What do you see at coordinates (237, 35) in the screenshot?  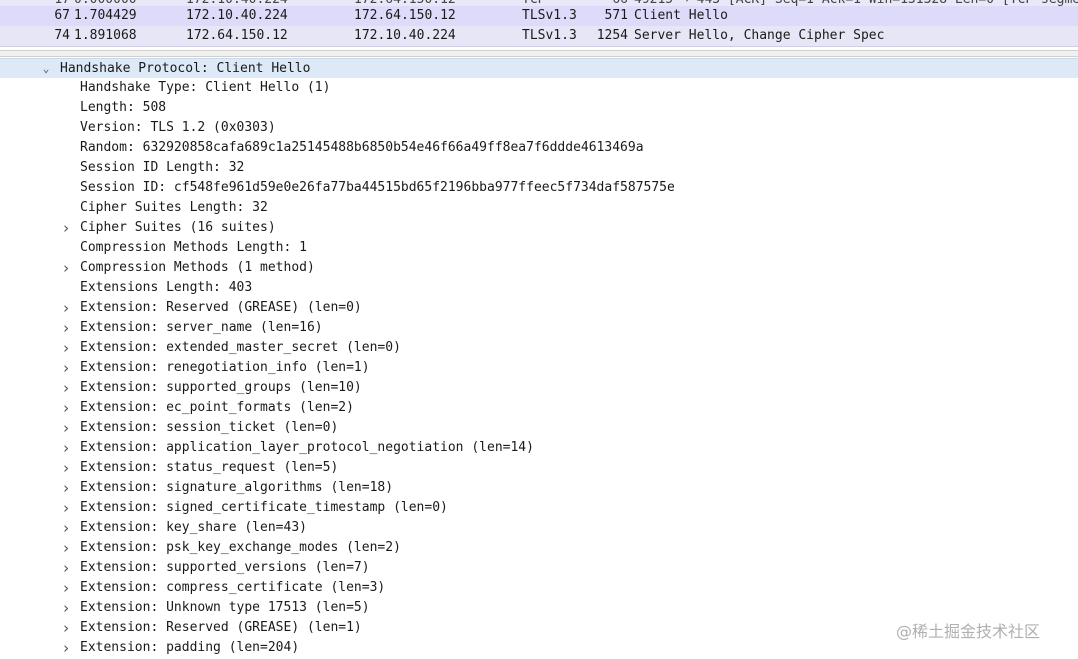 I see `packet-source: 172.64.150.12` at bounding box center [237, 35].